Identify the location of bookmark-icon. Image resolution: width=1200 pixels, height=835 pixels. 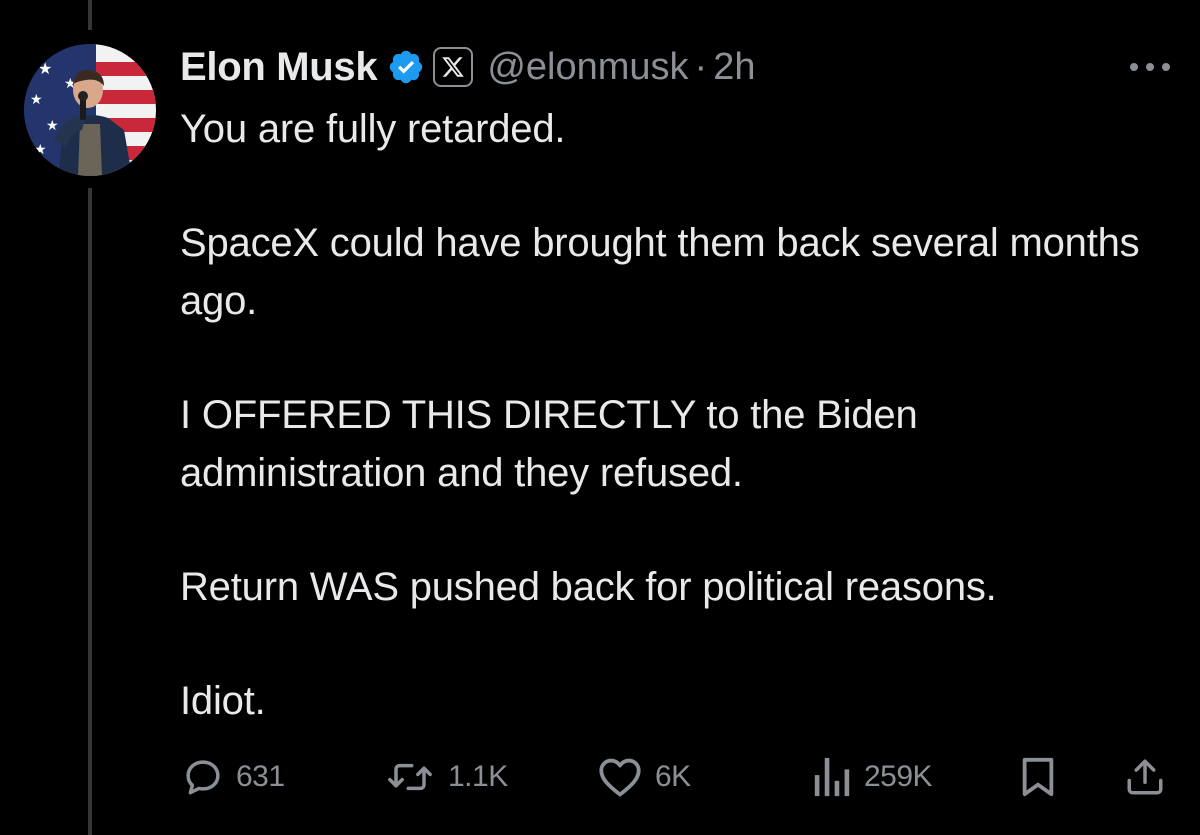
(1038, 777).